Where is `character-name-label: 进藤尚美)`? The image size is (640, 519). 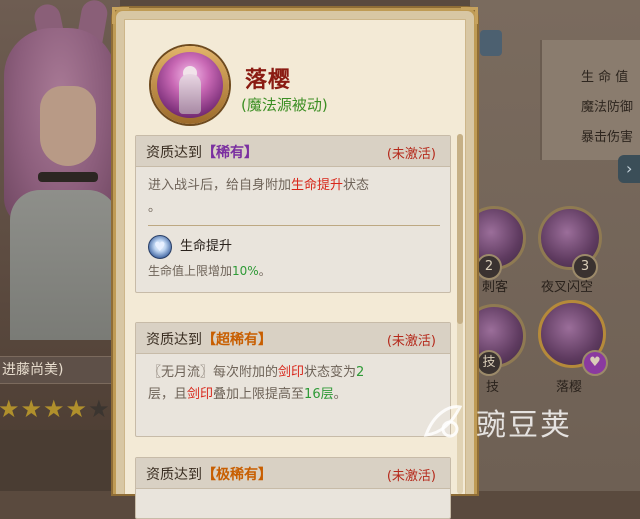 character-name-label: 进藤尚美) is located at coordinates (59, 370).